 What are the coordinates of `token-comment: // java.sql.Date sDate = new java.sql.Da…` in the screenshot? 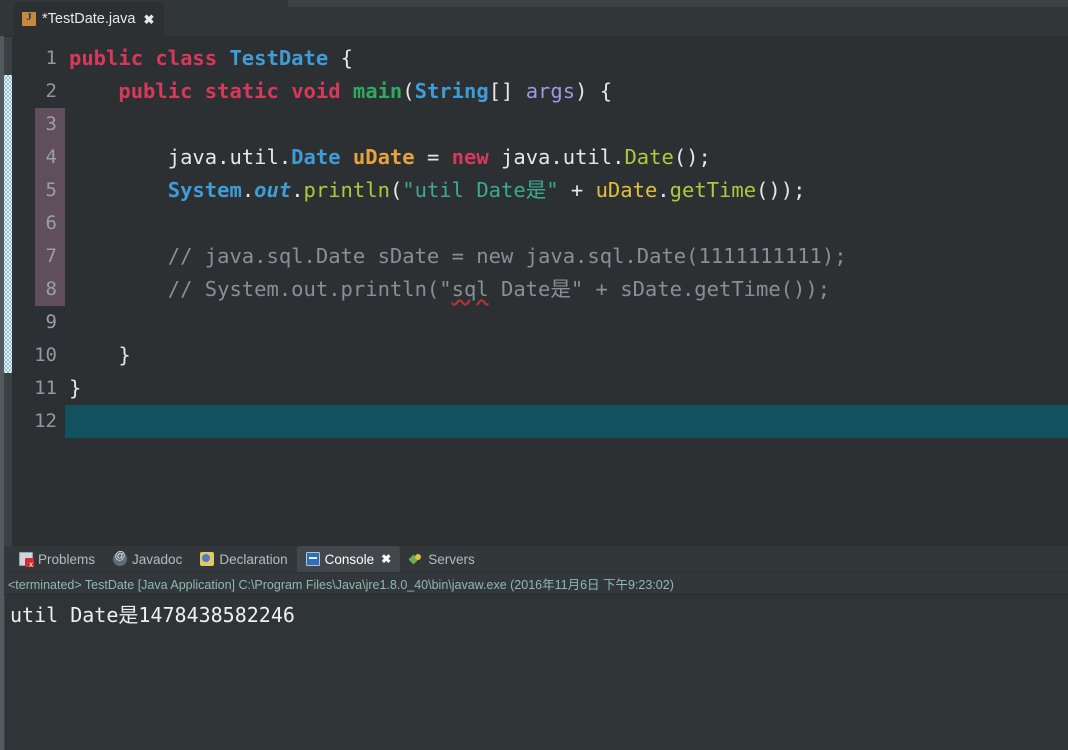 It's located at (507, 256).